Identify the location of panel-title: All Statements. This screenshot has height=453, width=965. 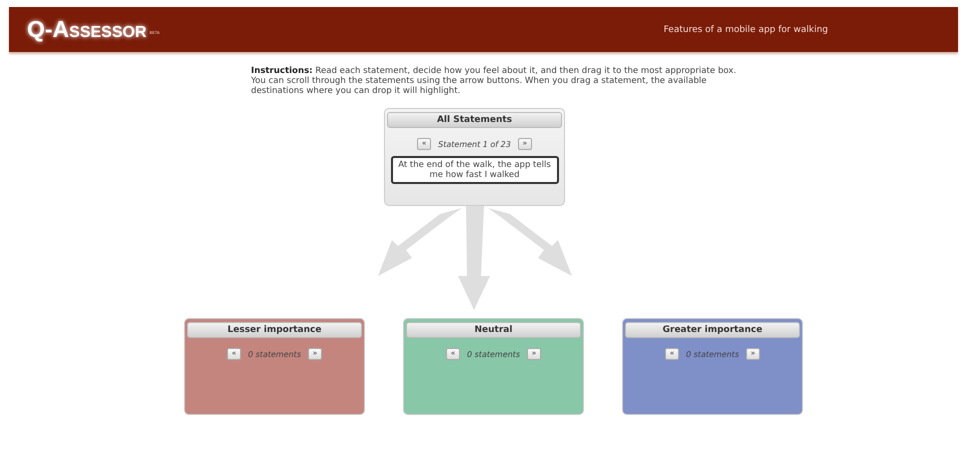
(474, 120).